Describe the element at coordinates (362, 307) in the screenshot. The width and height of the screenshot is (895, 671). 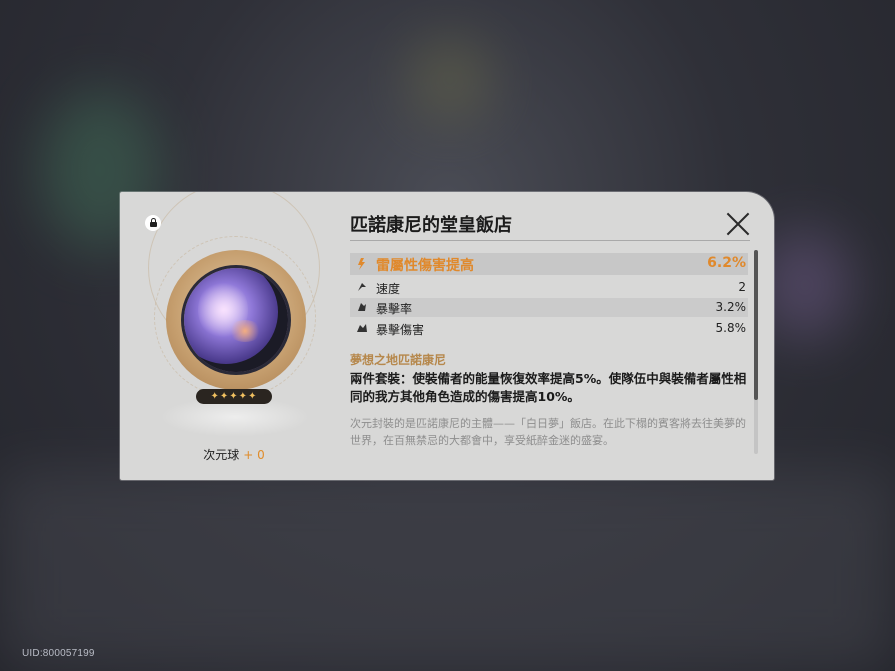
I see `crit-rate-icon` at that location.